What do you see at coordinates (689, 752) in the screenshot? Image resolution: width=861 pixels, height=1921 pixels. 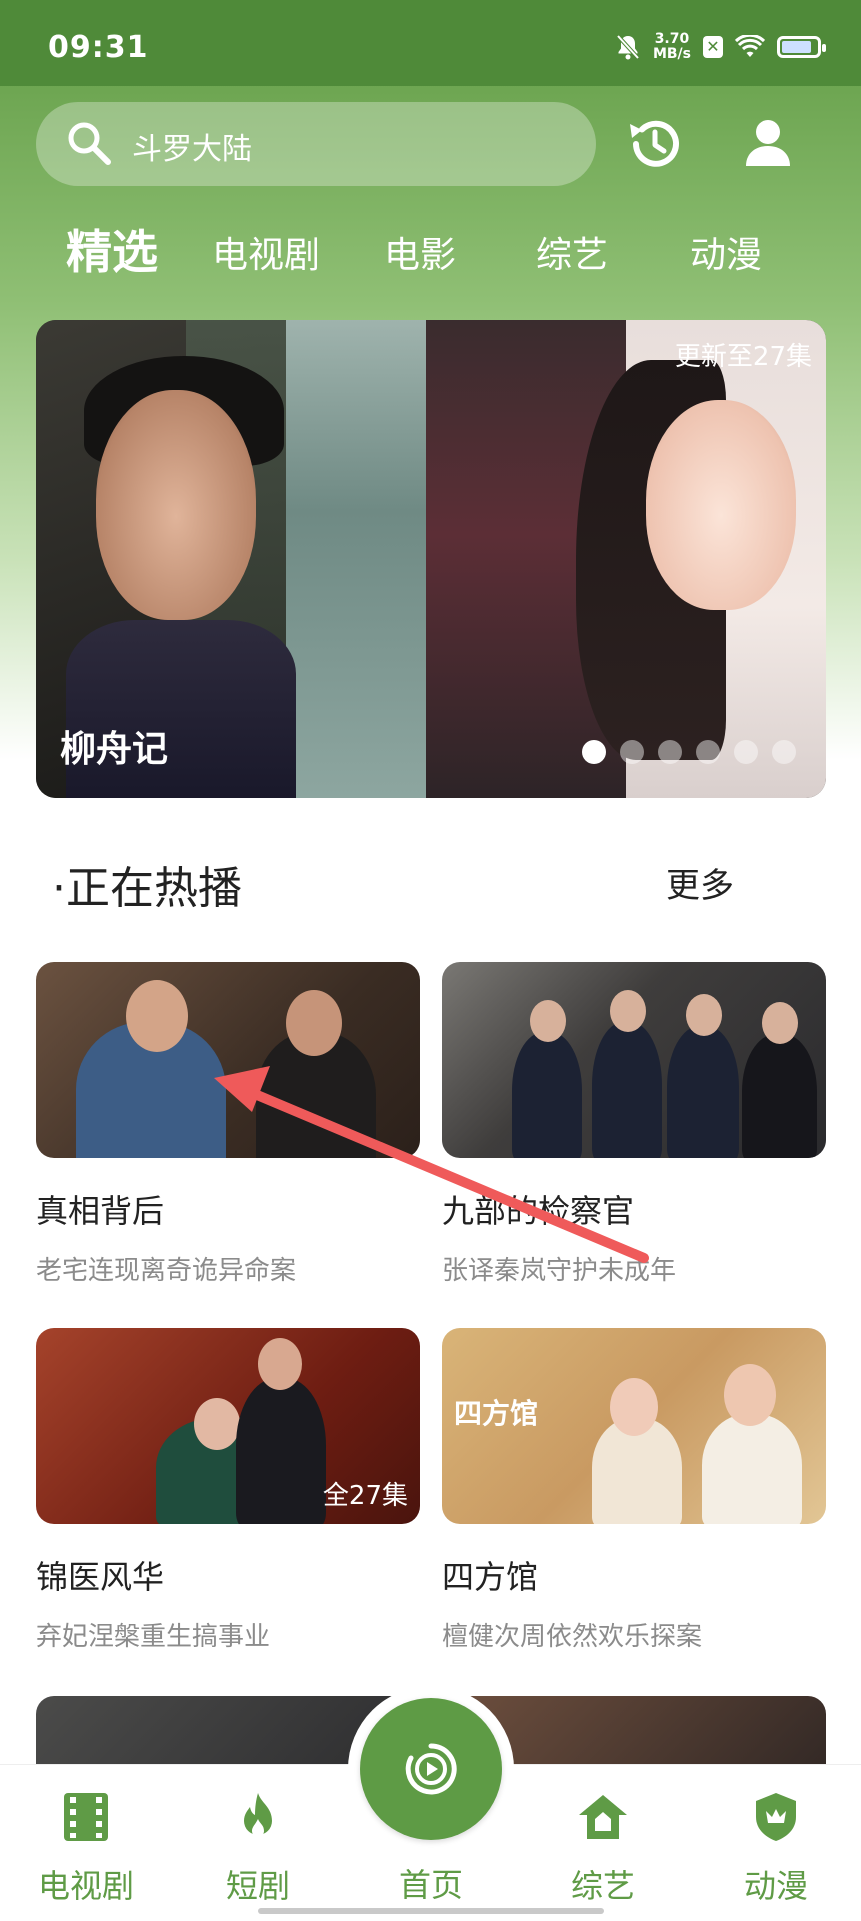 I see `banner-pagination` at bounding box center [689, 752].